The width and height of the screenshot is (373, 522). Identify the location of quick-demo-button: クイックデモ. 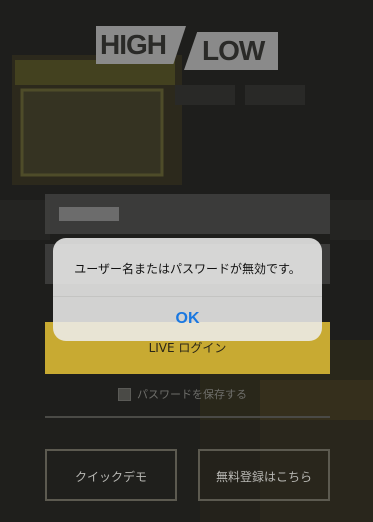
(111, 475).